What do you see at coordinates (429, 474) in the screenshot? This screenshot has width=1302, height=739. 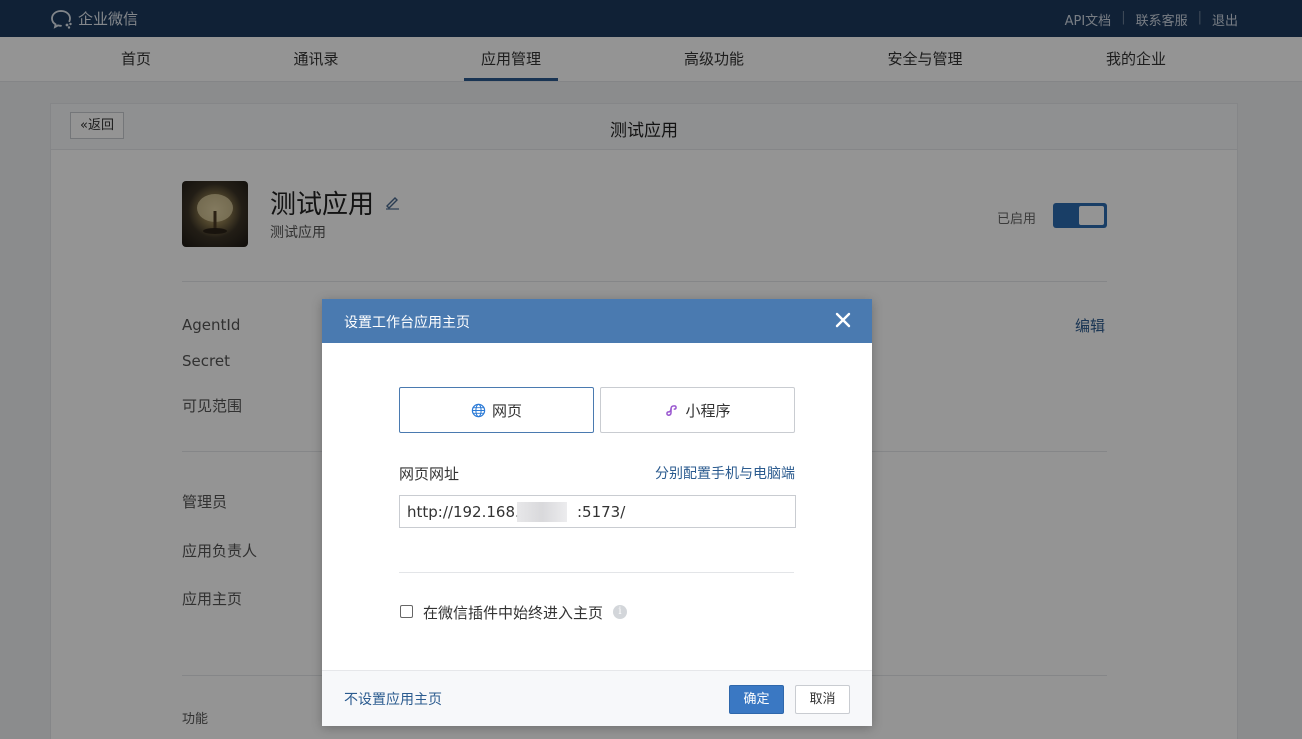 I see `url-label: 网页网址` at bounding box center [429, 474].